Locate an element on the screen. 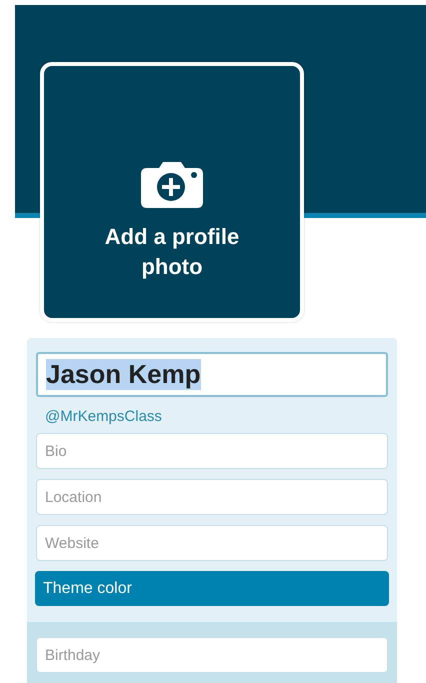 This screenshot has height=683, width=426. birthday-input-field: Birthday is located at coordinates (212, 655).